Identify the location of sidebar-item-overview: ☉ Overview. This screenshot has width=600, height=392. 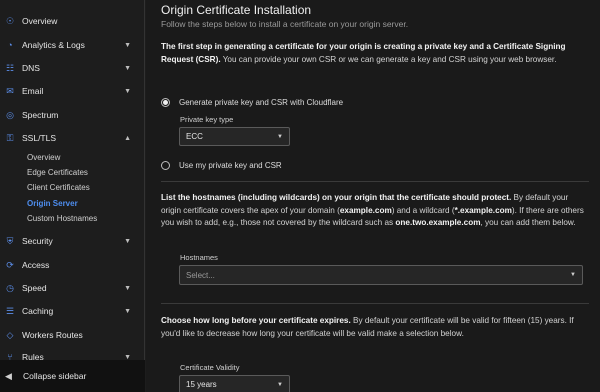
(72, 21).